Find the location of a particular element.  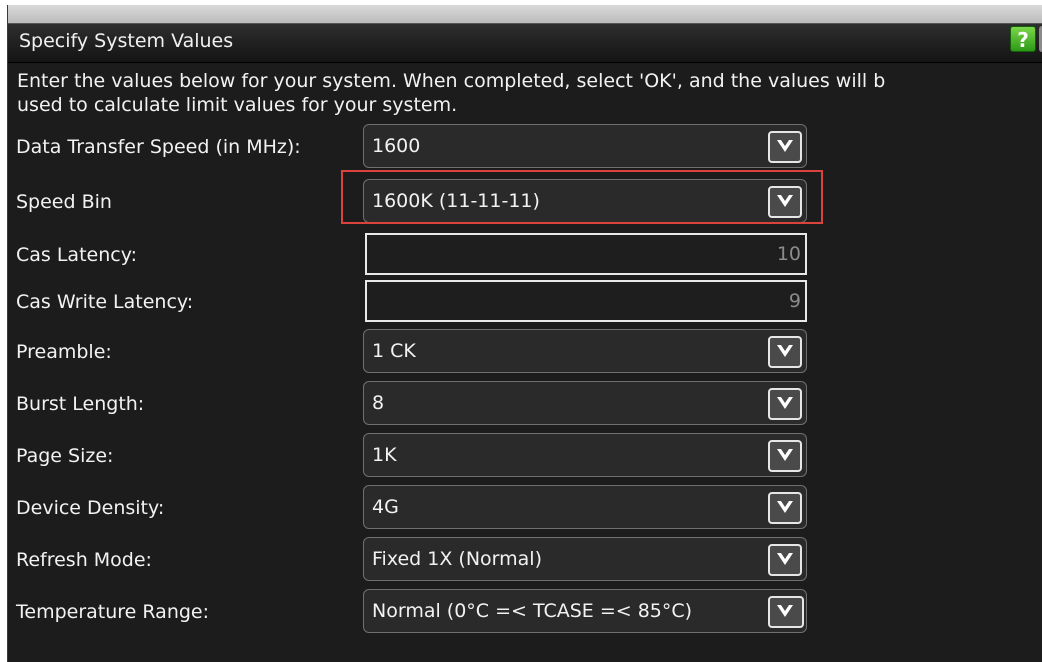

cas-latency-field: 10 is located at coordinates (586, 254).